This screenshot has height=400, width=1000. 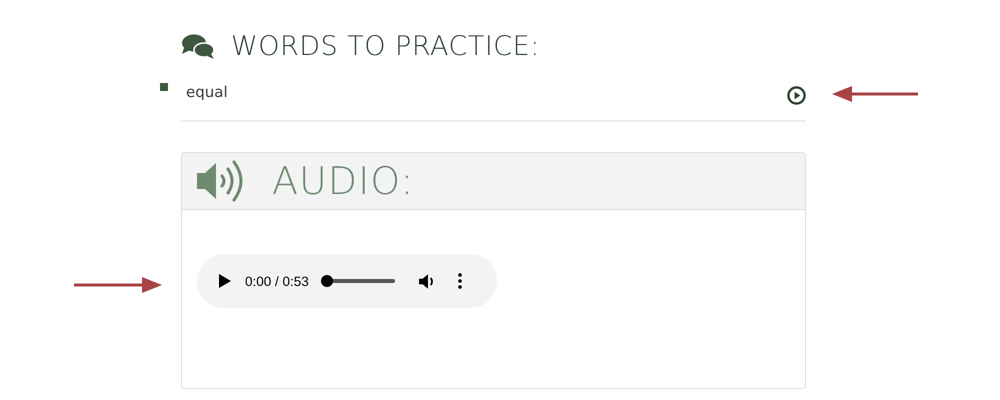 I want to click on section-title: WORDS TO PRACTICE:, so click(x=385, y=46).